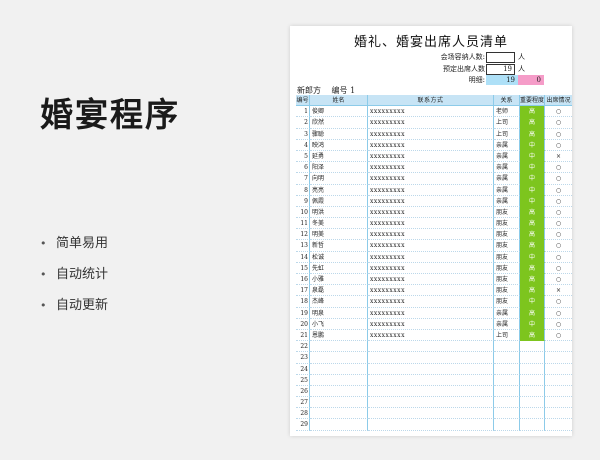 The image size is (600, 460). I want to click on cell-name: 松诚, so click(339, 257).